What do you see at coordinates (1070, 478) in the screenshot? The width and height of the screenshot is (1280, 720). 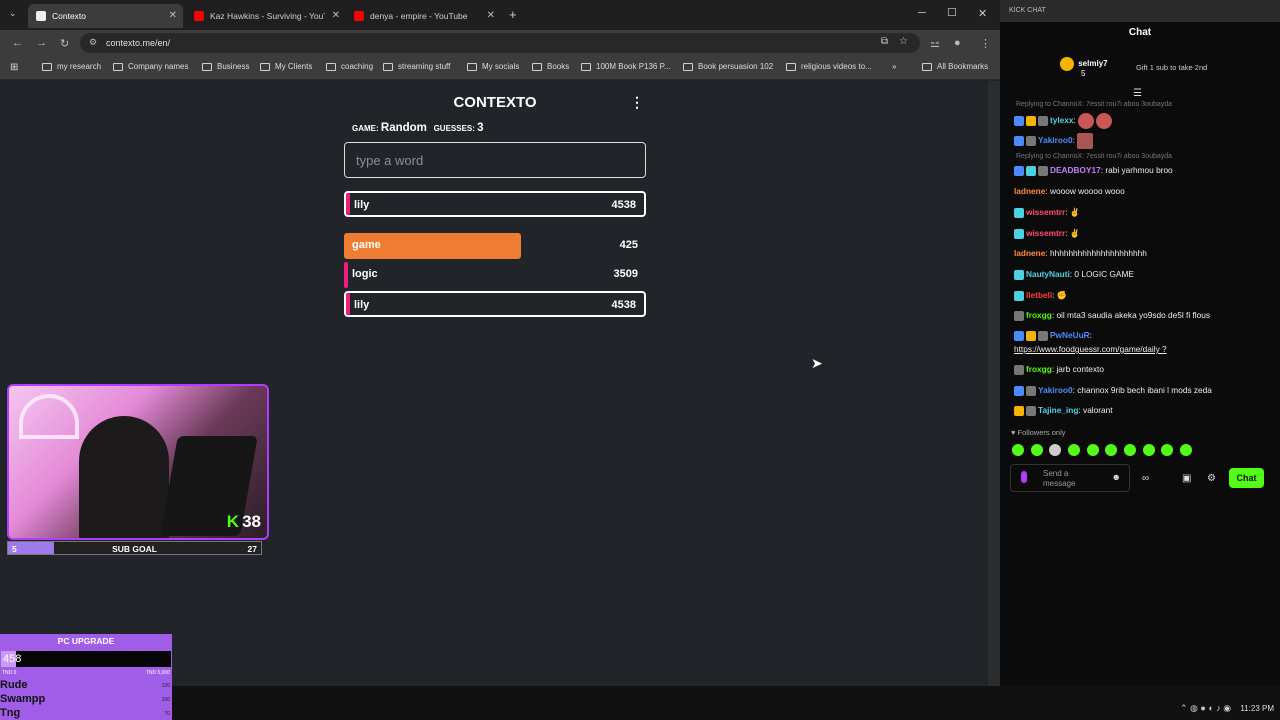 I see `chat-message-input: Send a message ☻` at bounding box center [1070, 478].